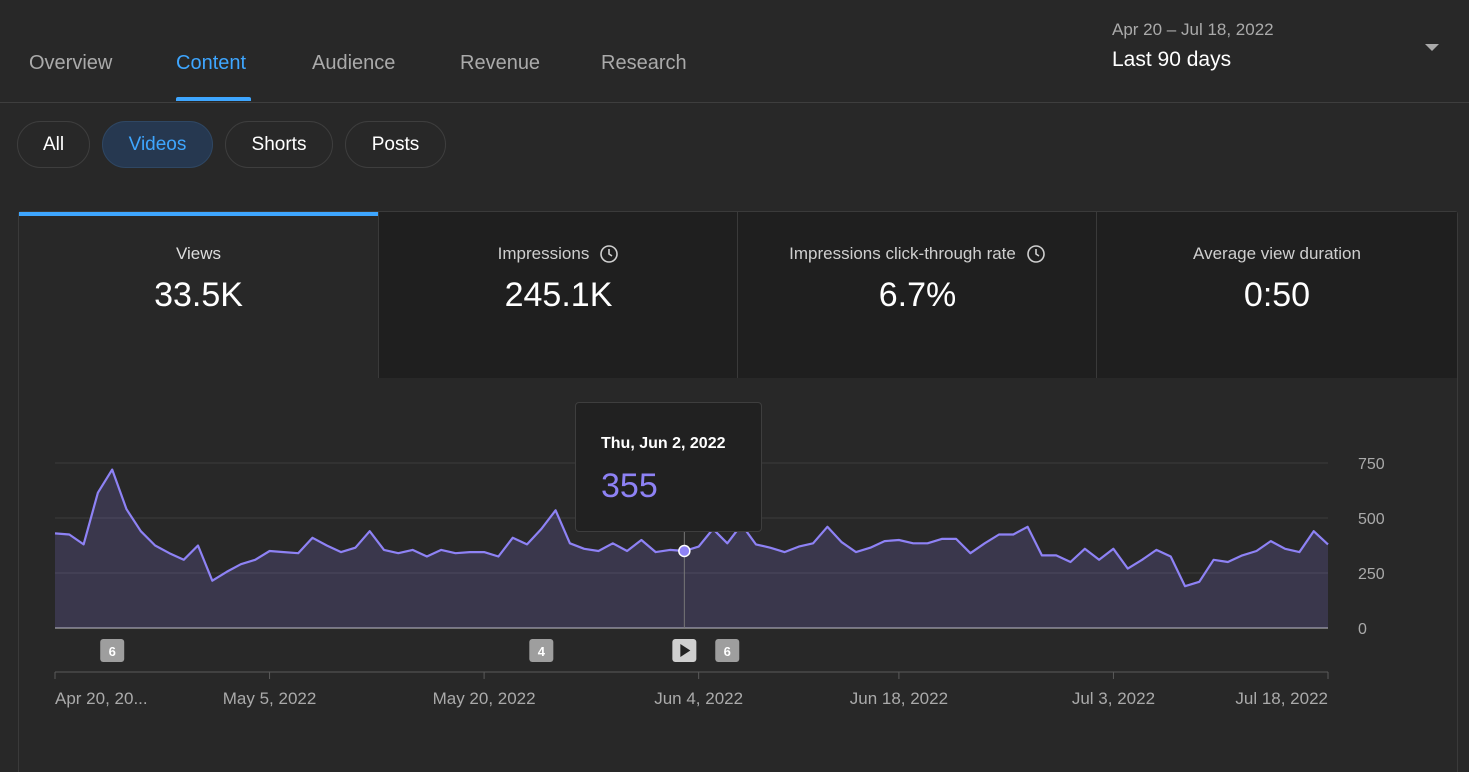 Image resolution: width=1469 pixels, height=772 pixels. What do you see at coordinates (1362, 629) in the screenshot?
I see `y-tick-label: 0` at bounding box center [1362, 629].